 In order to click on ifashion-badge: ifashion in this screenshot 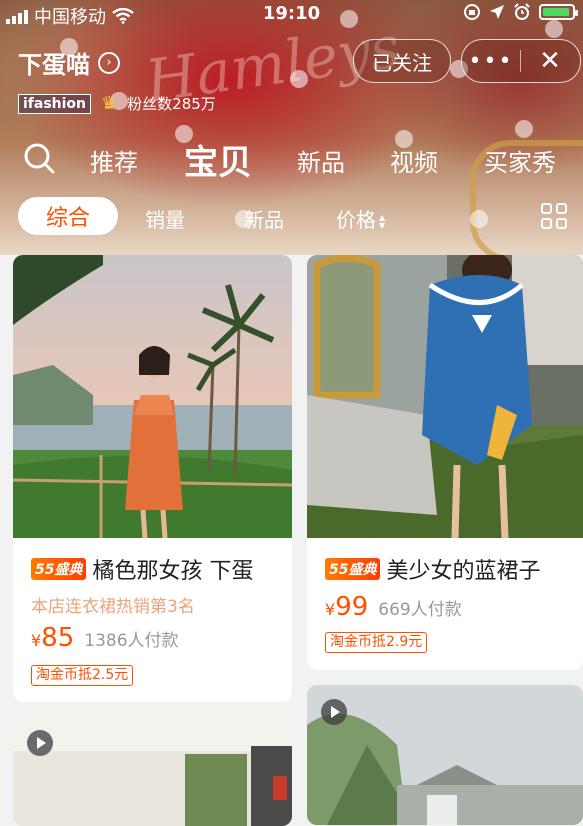, I will do `click(55, 103)`.